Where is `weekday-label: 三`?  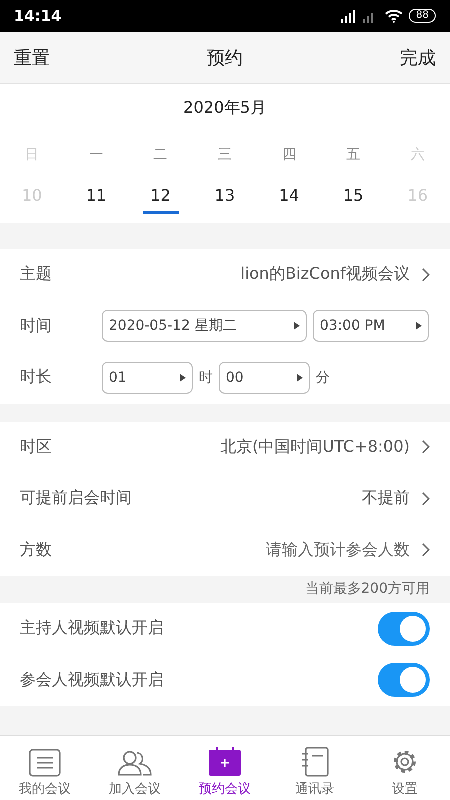 weekday-label: 三 is located at coordinates (224, 155).